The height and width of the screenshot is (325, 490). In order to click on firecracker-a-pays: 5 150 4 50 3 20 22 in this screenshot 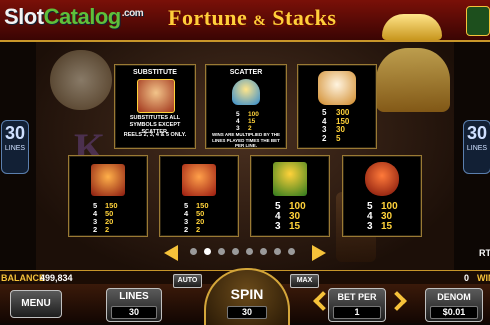, I will do `click(105, 218)`.